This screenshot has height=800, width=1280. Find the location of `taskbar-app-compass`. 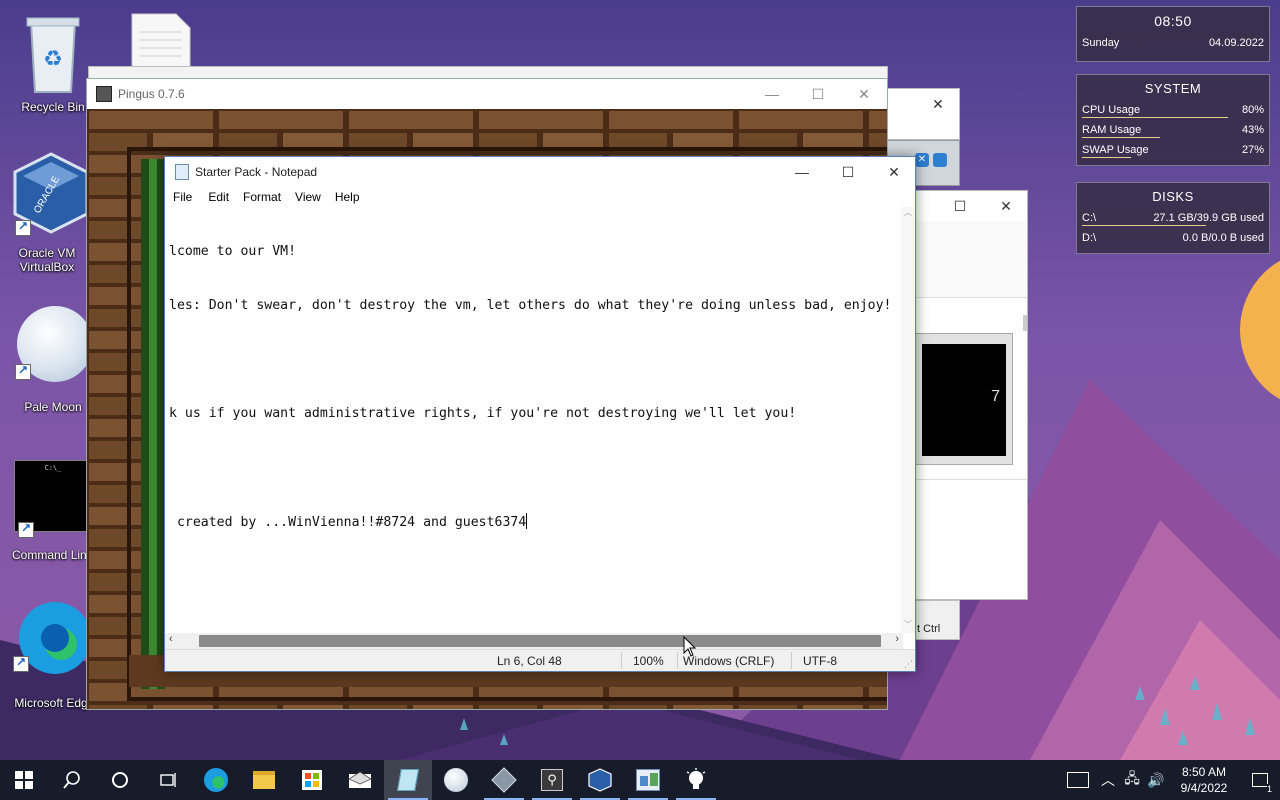

taskbar-app-compass is located at coordinates (504, 780).